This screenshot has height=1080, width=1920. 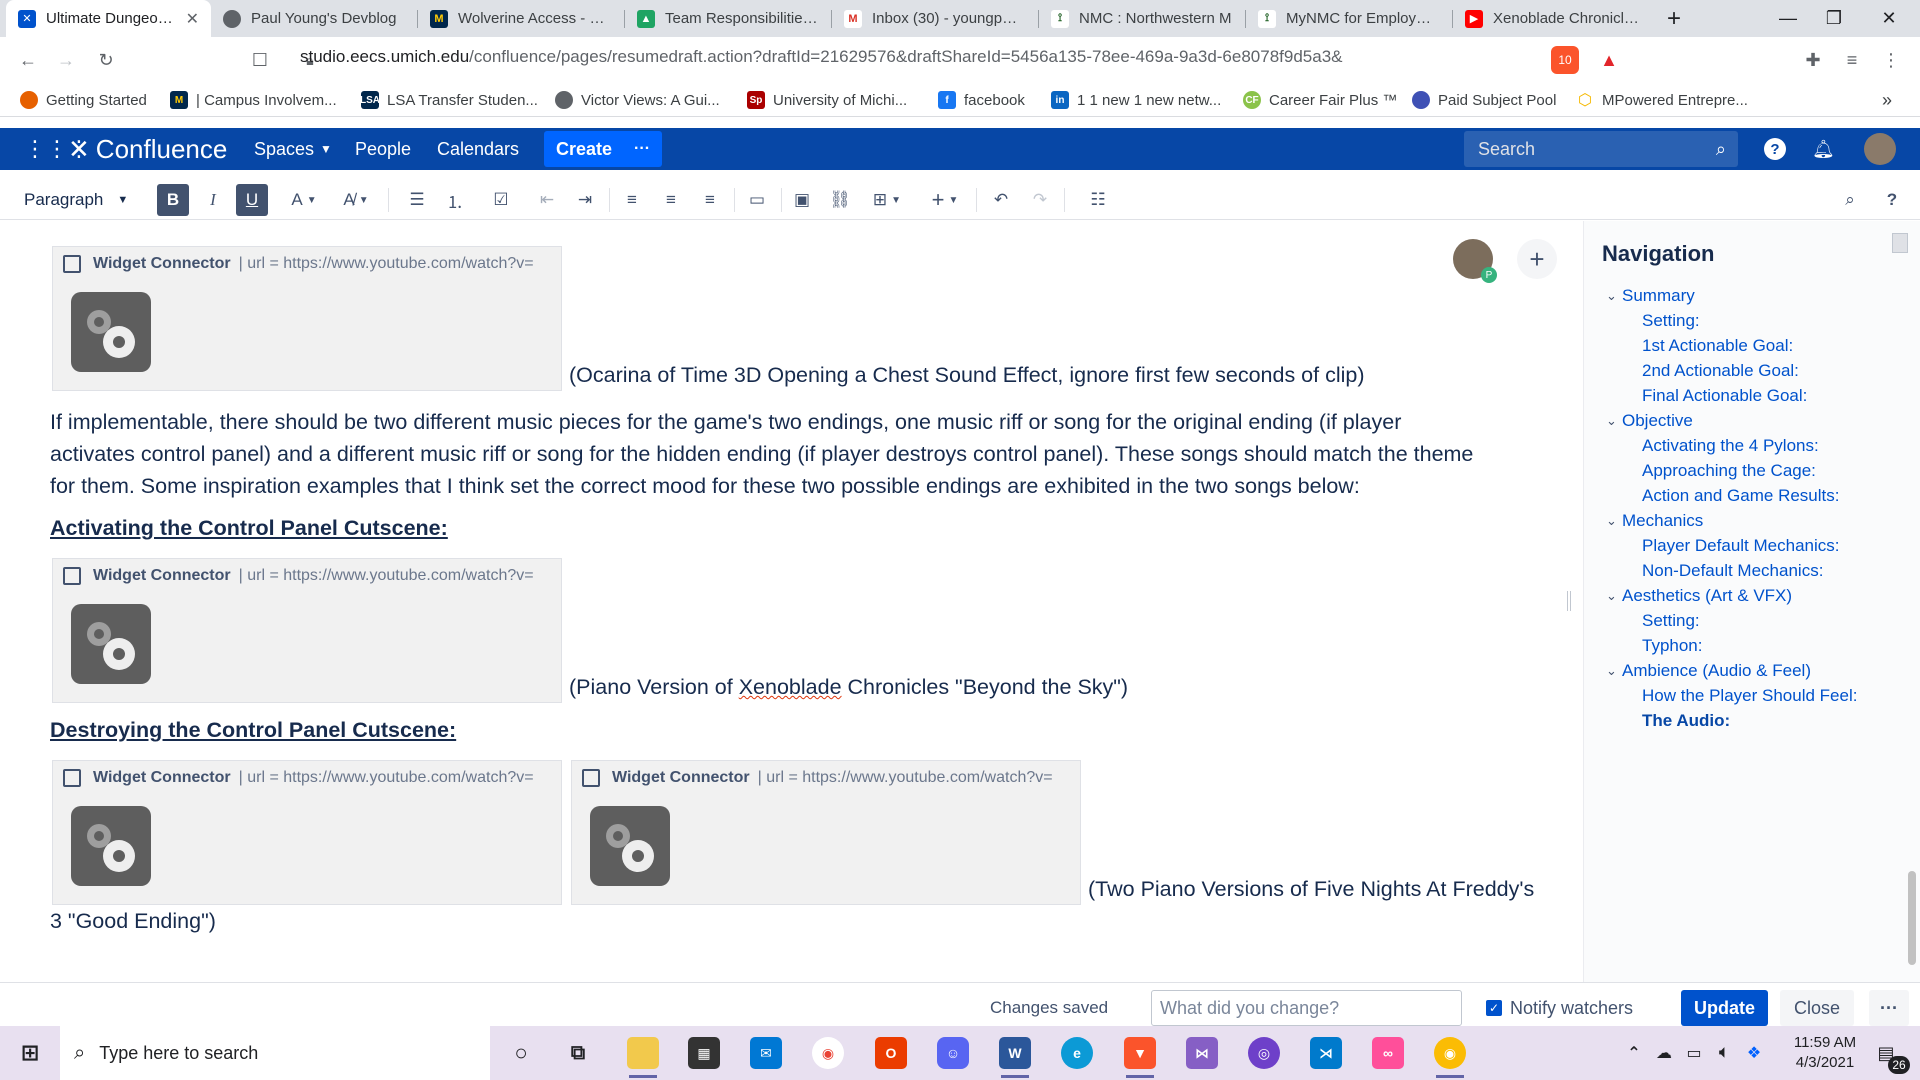 I want to click on create-more-icon: ···, so click(x=642, y=149).